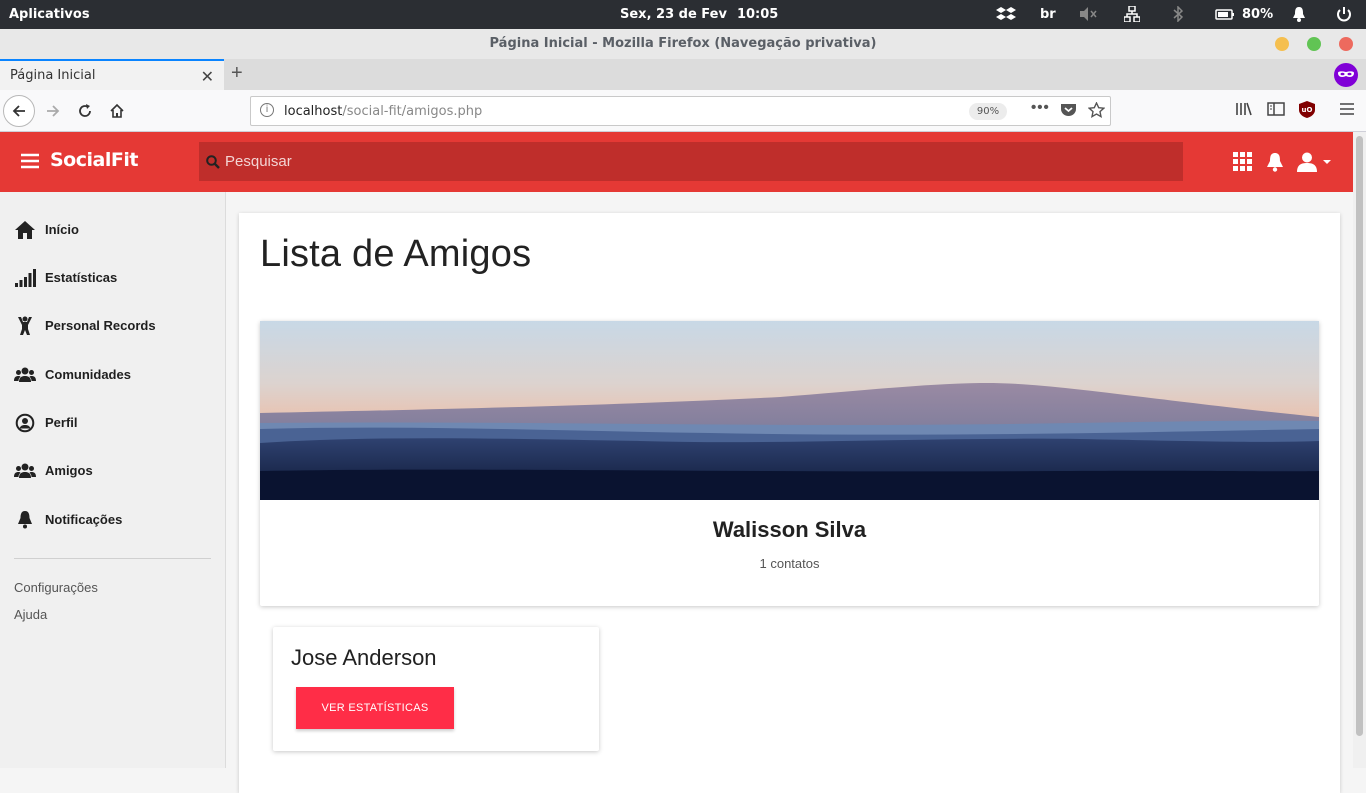 This screenshot has width=1366, height=793. I want to click on forward-arrow-icon, so click(53, 111).